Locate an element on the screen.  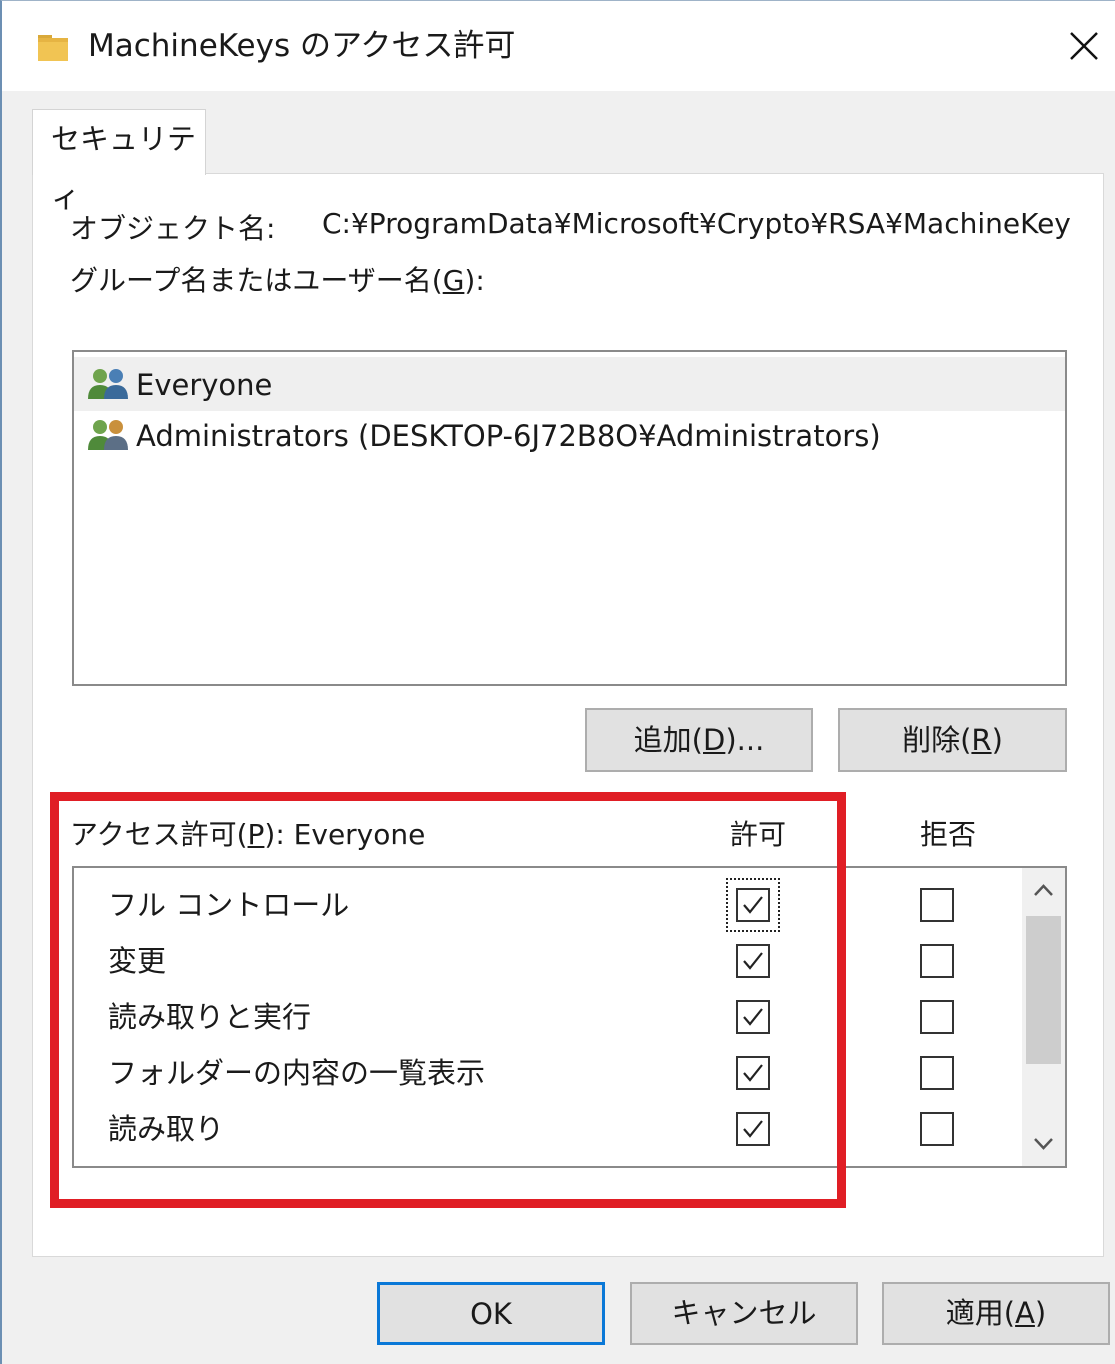
permissions-scrollbar is located at coordinates (1043, 1017).